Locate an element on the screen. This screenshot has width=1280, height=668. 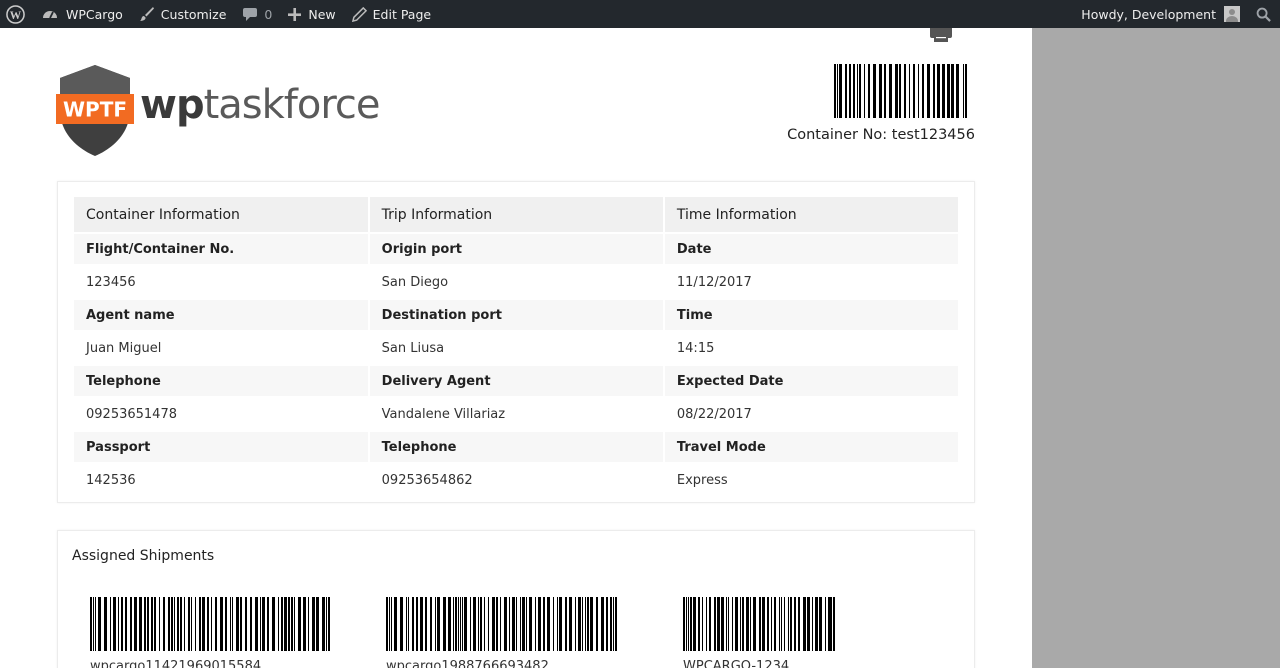
logo-text-light: taskforce is located at coordinates (292, 105).